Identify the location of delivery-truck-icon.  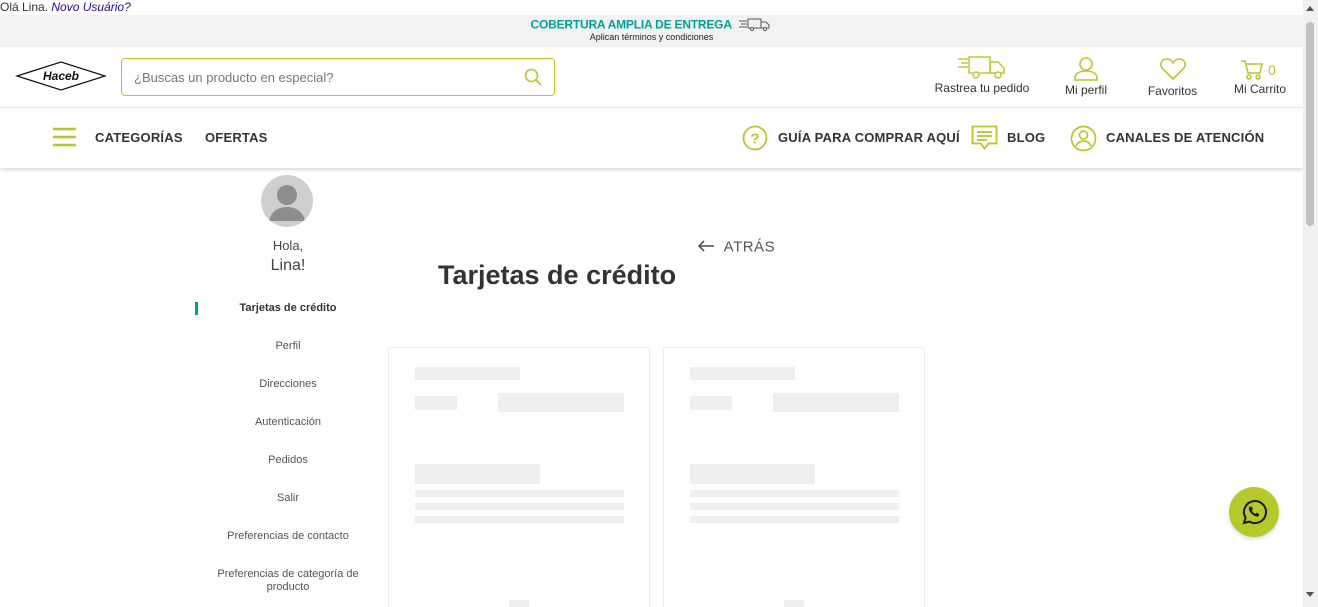
(982, 67).